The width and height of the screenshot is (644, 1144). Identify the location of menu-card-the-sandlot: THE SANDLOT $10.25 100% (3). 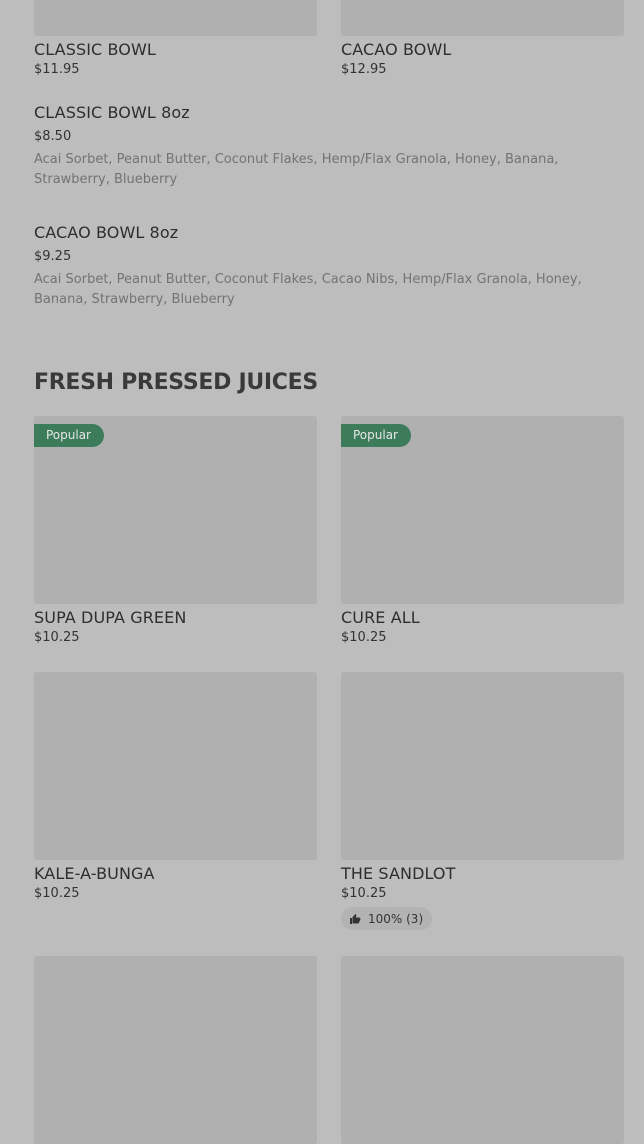
(482, 801).